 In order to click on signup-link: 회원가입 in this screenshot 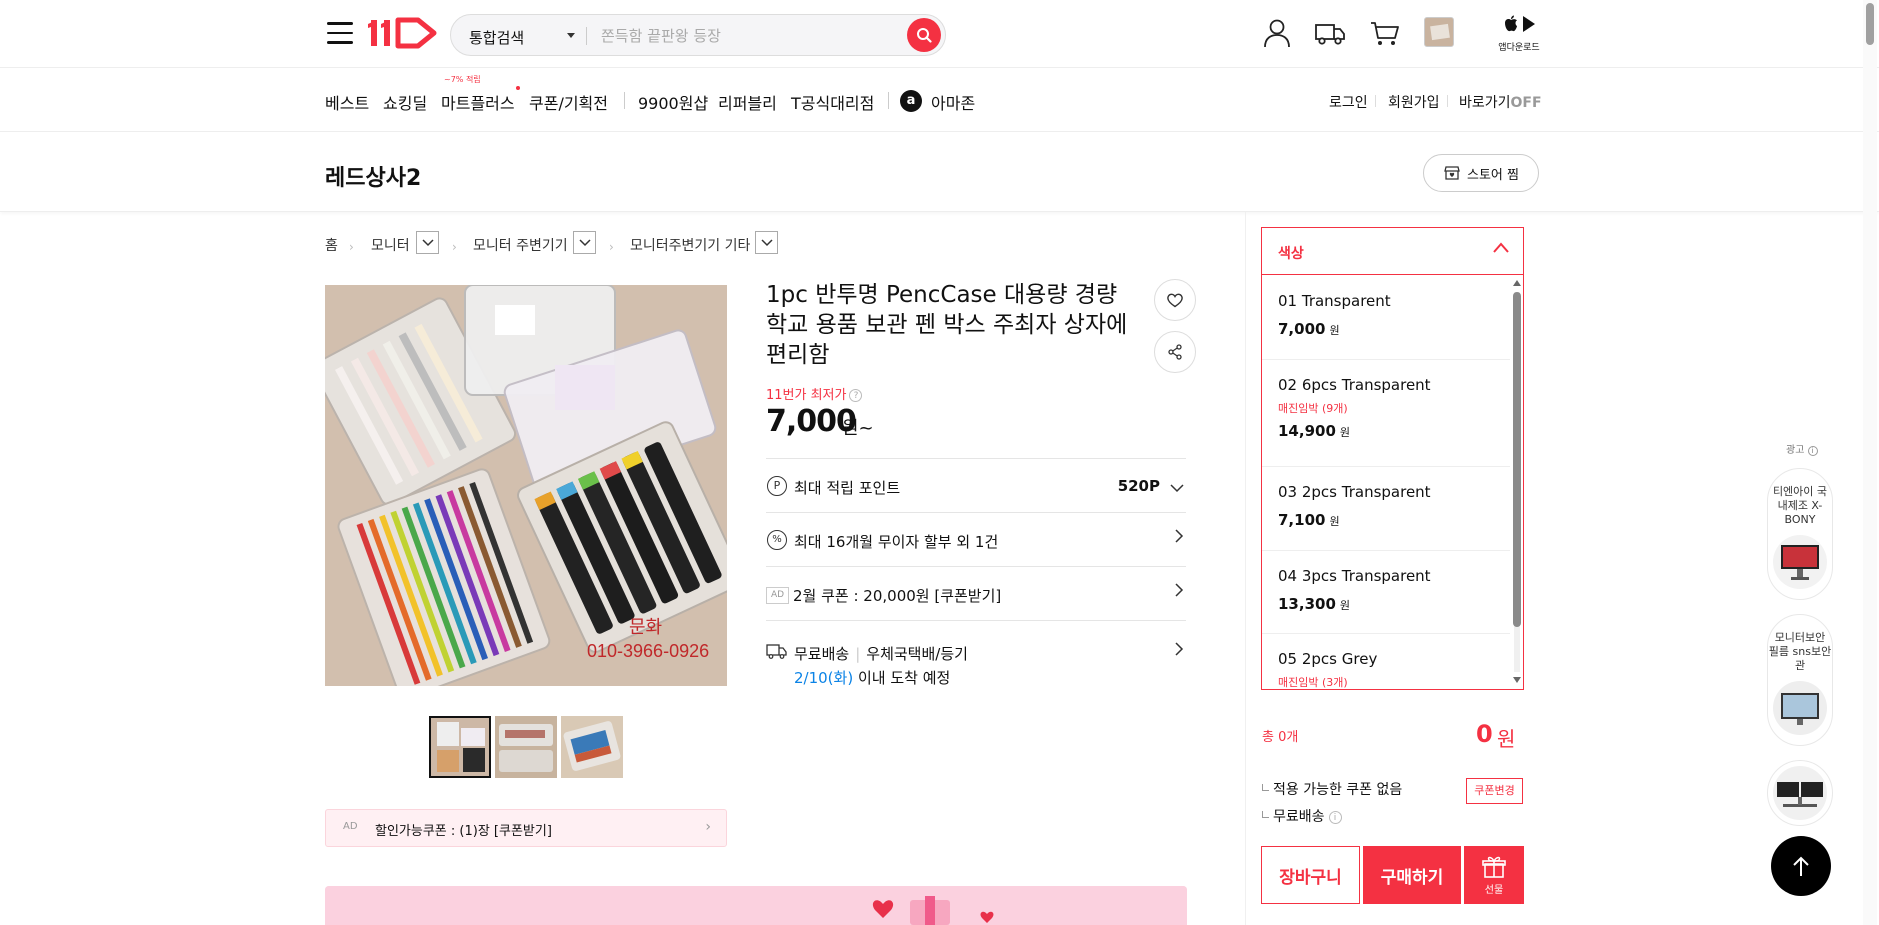, I will do `click(1414, 102)`.